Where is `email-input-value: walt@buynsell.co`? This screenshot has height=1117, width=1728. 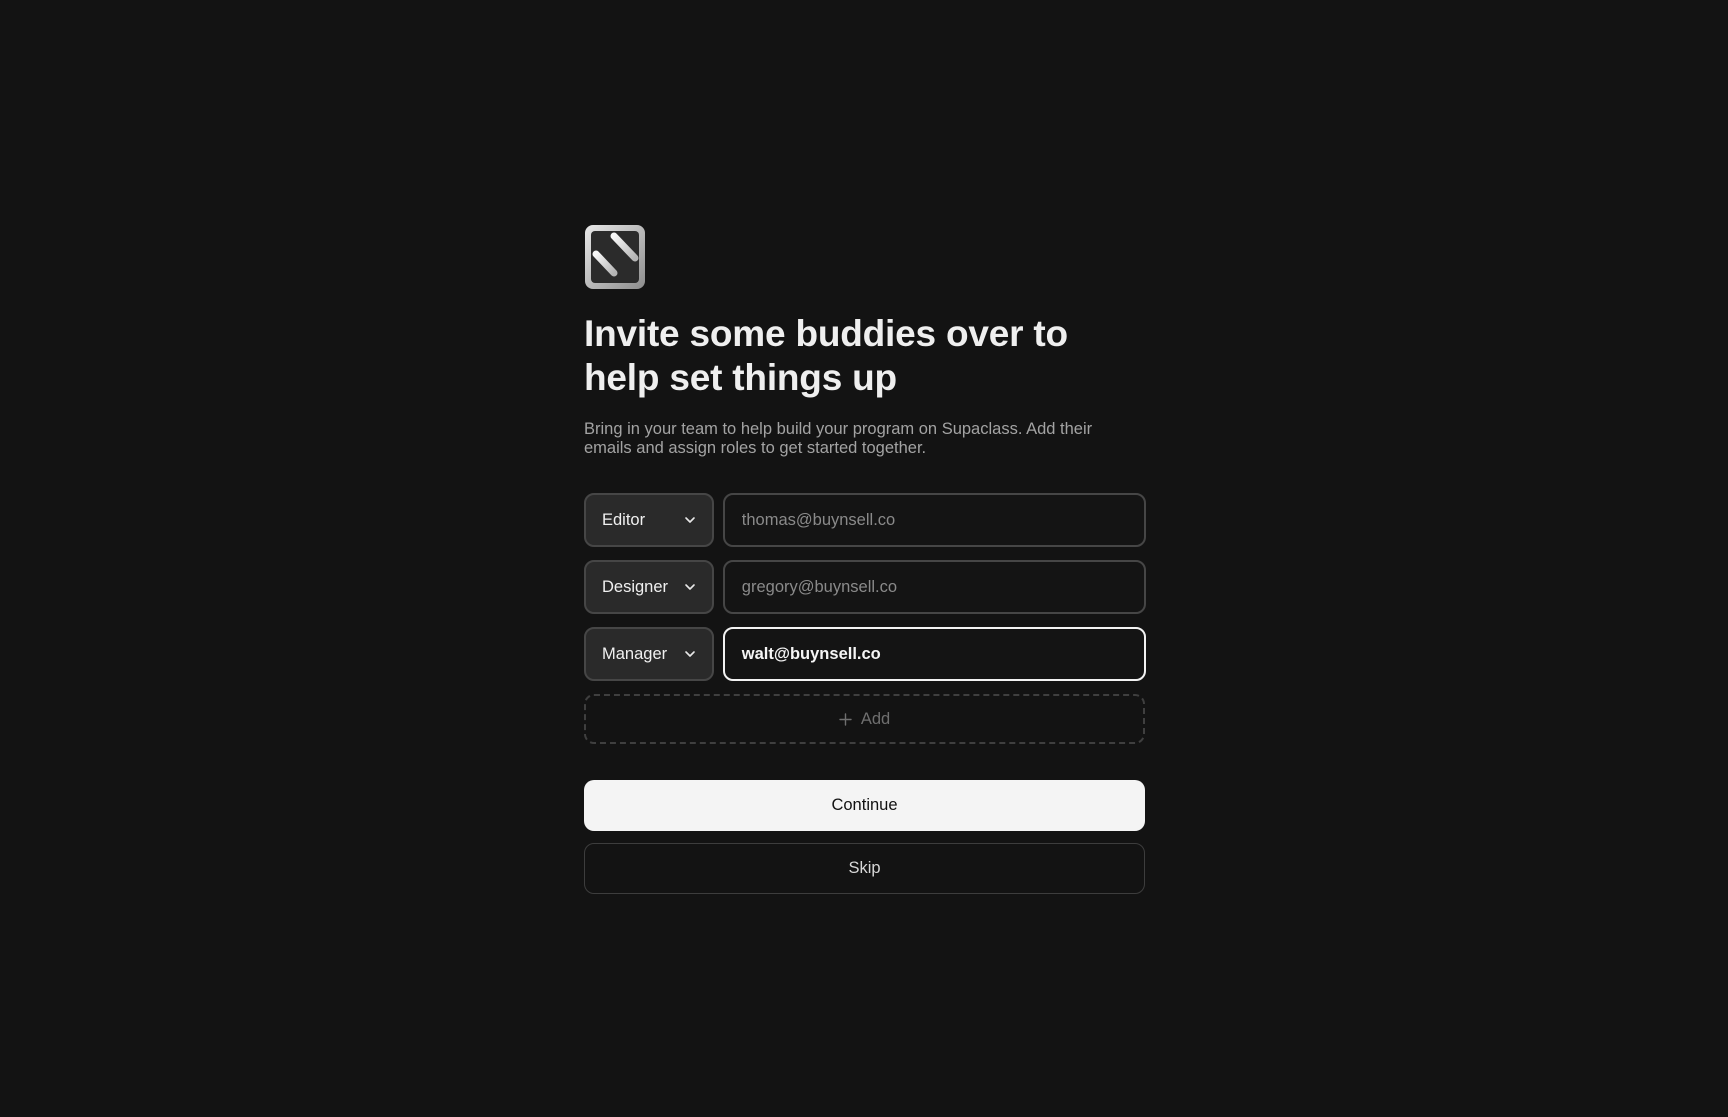 email-input-value: walt@buynsell.co is located at coordinates (811, 653).